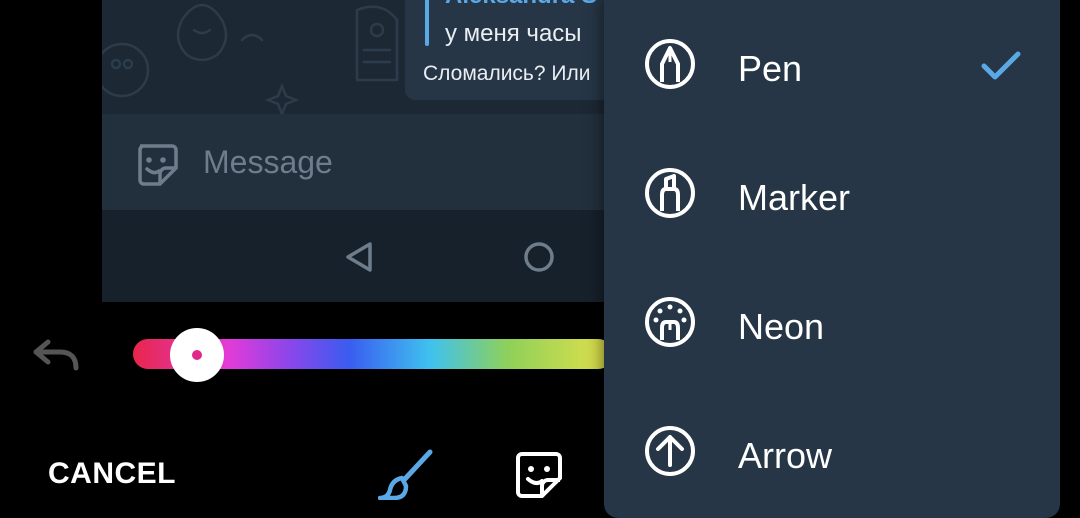  I want to click on cancel-button: CANCEL, so click(112, 474).